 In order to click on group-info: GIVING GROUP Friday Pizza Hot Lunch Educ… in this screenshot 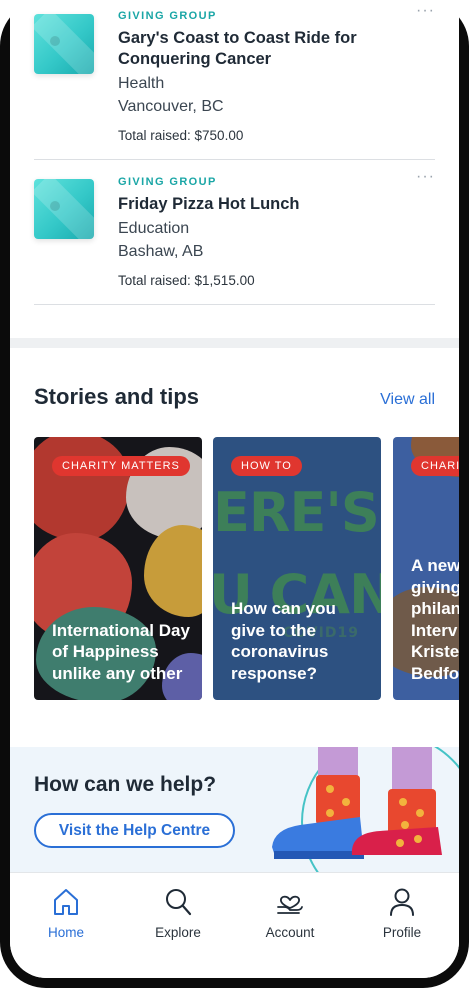, I will do `click(268, 232)`.